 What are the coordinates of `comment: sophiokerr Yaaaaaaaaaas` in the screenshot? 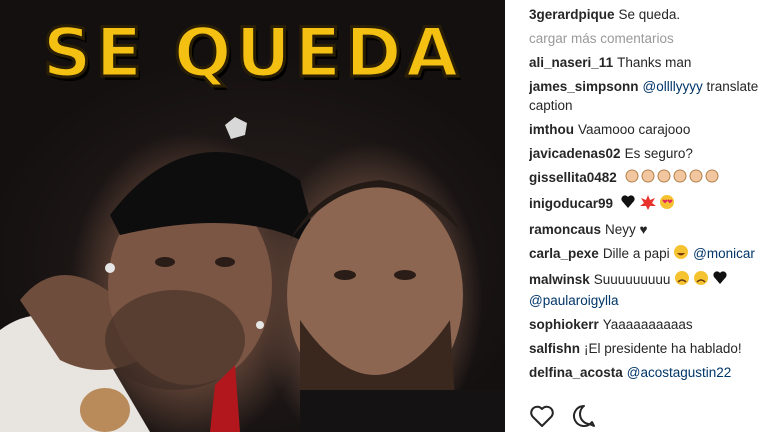 It's located at (648, 322).